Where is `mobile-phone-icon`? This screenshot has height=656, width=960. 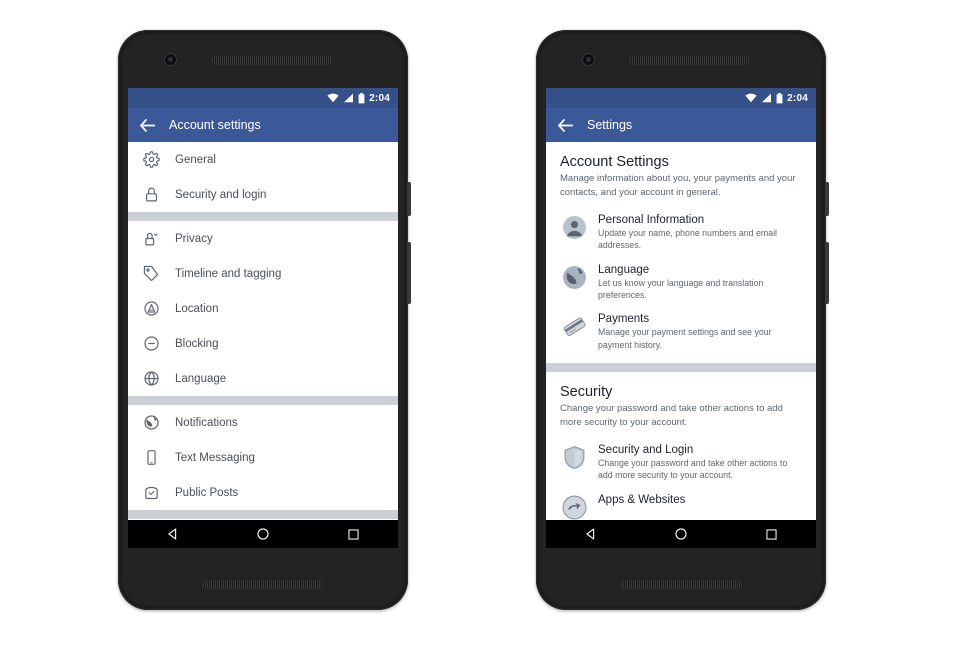
mobile-phone-icon is located at coordinates (151, 457).